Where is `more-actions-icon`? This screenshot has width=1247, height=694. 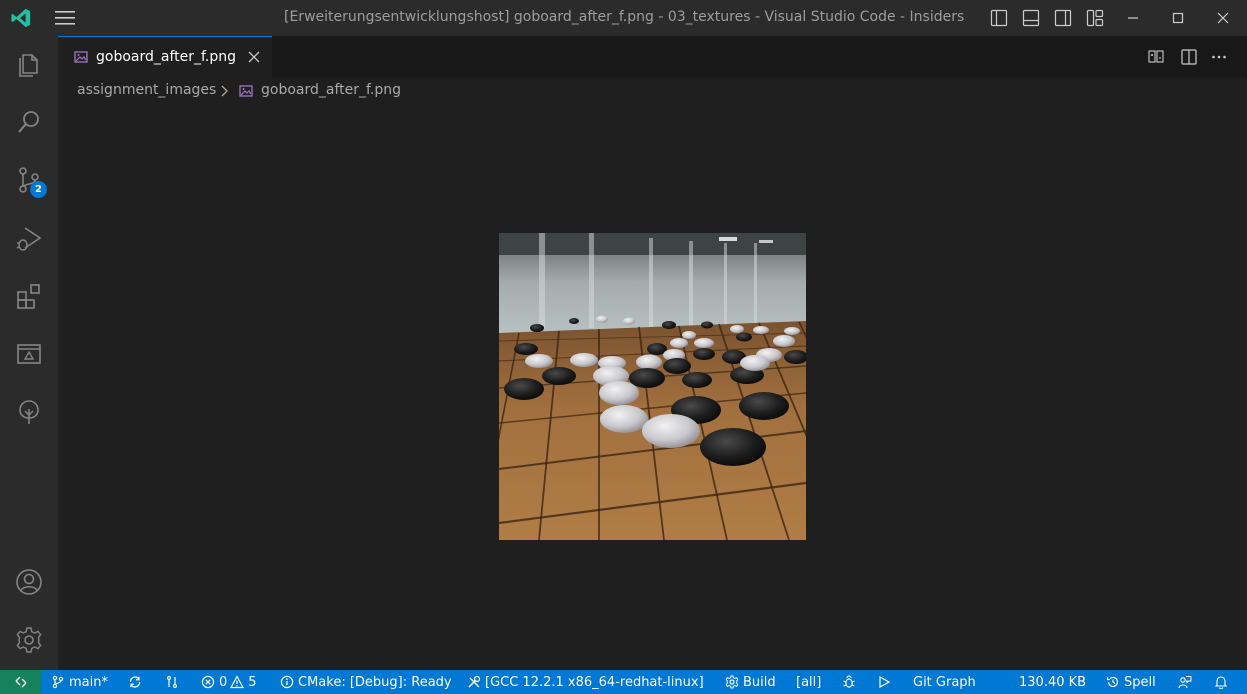
more-actions-icon is located at coordinates (1219, 57).